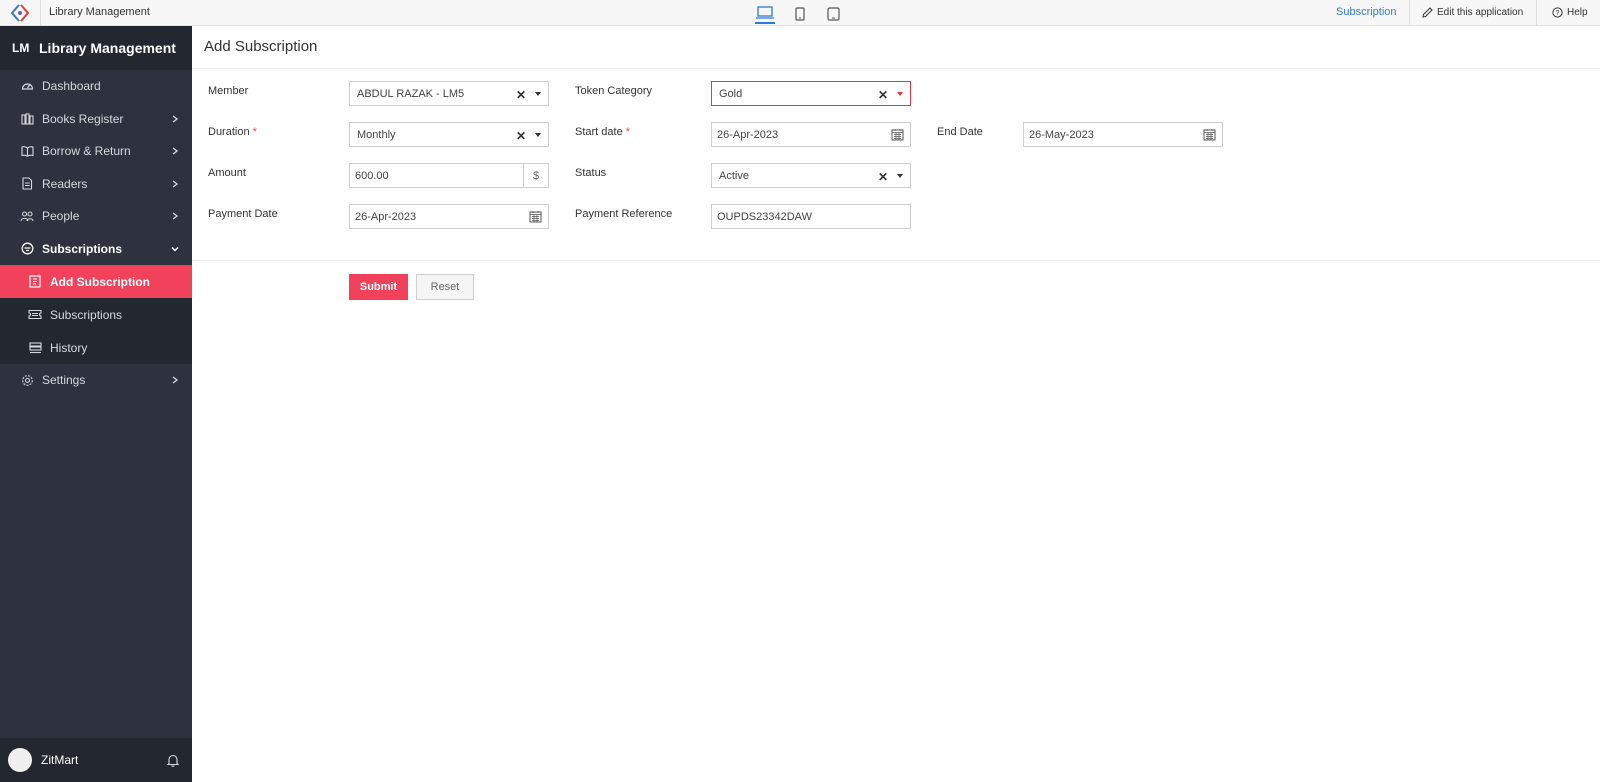 This screenshot has width=1600, height=782. What do you see at coordinates (378, 287) in the screenshot?
I see `submit-button: Submit` at bounding box center [378, 287].